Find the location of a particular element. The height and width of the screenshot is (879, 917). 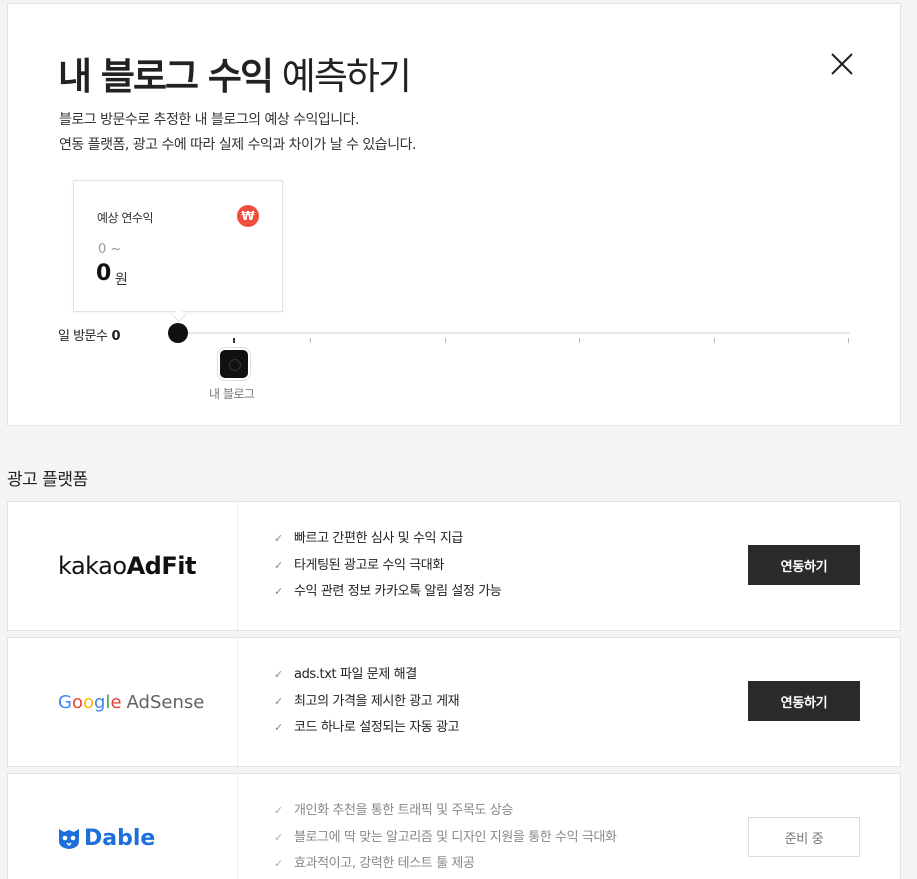

estimate-unit: 원 is located at coordinates (121, 280).